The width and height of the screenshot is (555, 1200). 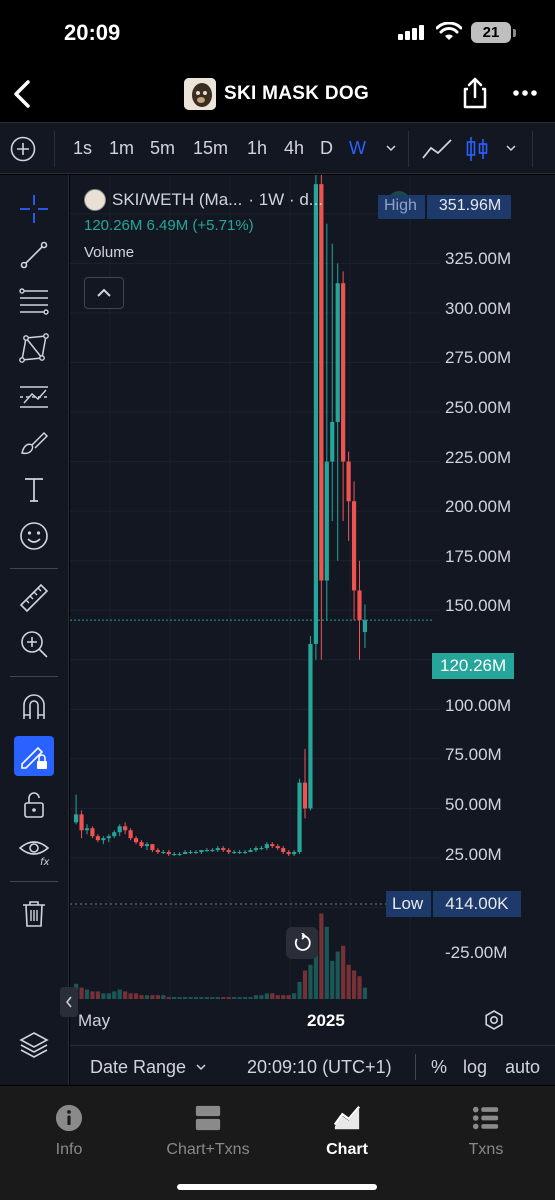 I want to click on chart-settings-icon, so click(x=494, y=1020).